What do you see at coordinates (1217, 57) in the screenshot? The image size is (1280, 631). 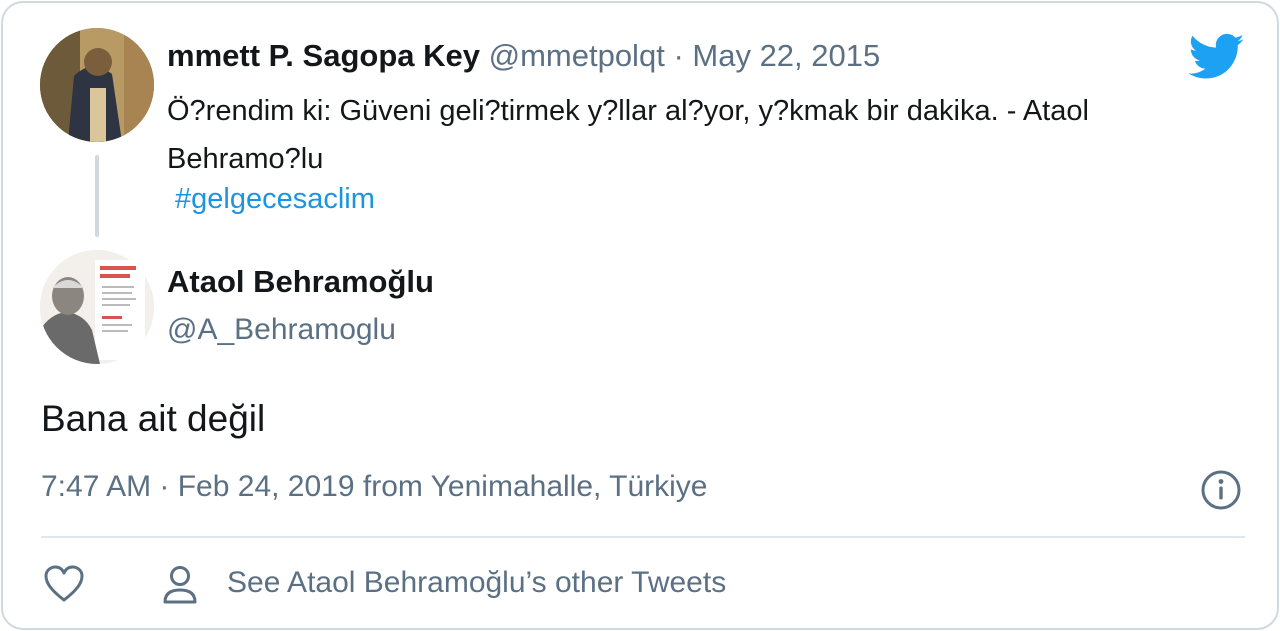 I see `twitter-bird-icon` at bounding box center [1217, 57].